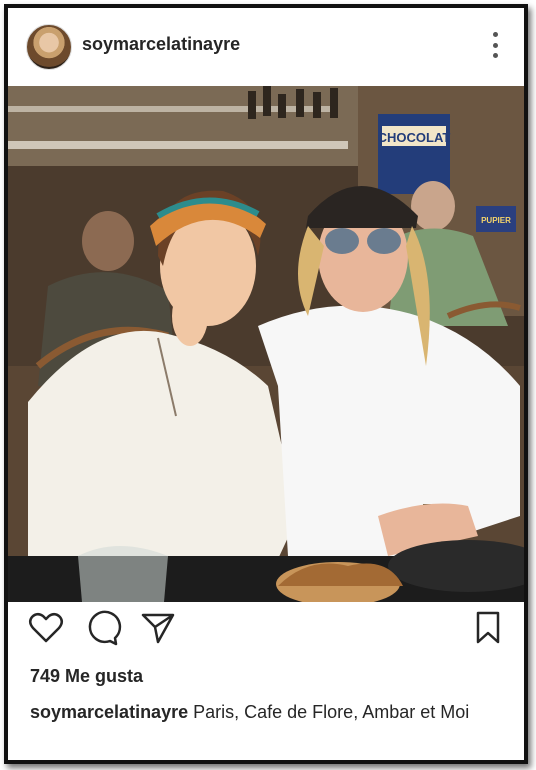 The height and width of the screenshot is (770, 536). What do you see at coordinates (414, 137) in the screenshot?
I see `sign-chocolat: CHOCOLAT` at bounding box center [414, 137].